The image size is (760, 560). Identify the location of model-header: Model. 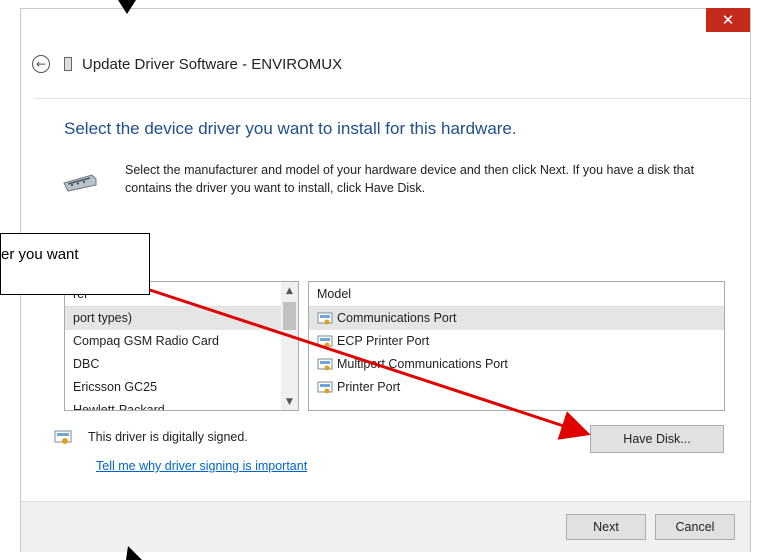
(516, 294).